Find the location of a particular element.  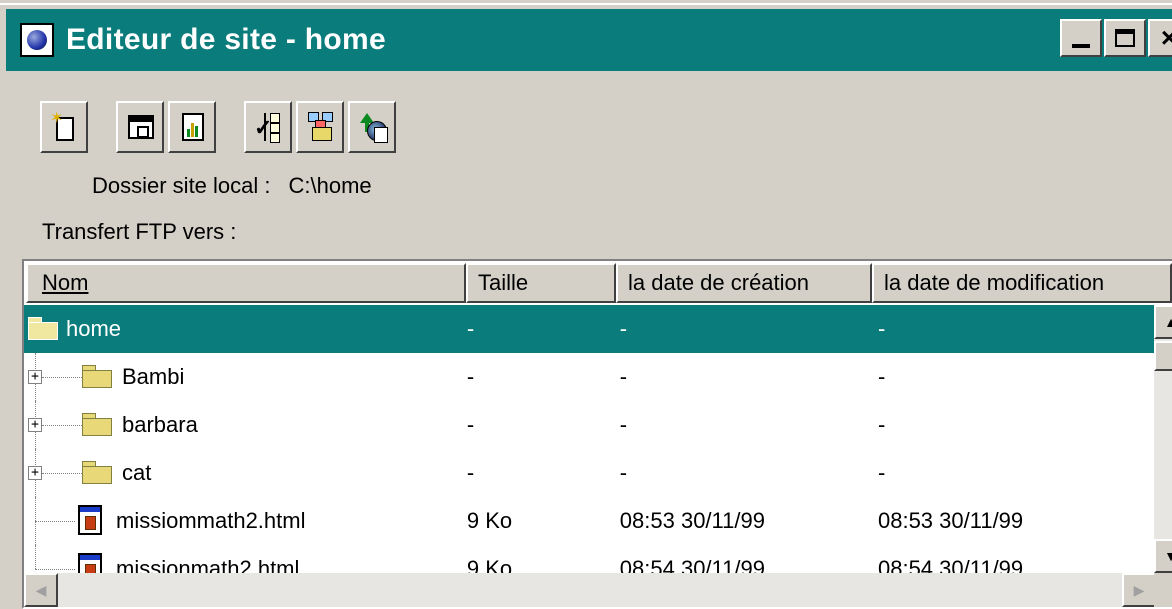

window-icon is located at coordinates (140, 127).